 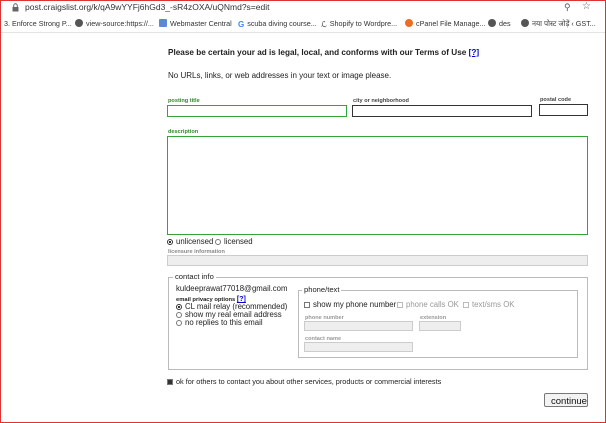 I want to click on cpanel-icon, so click(x=409, y=23).